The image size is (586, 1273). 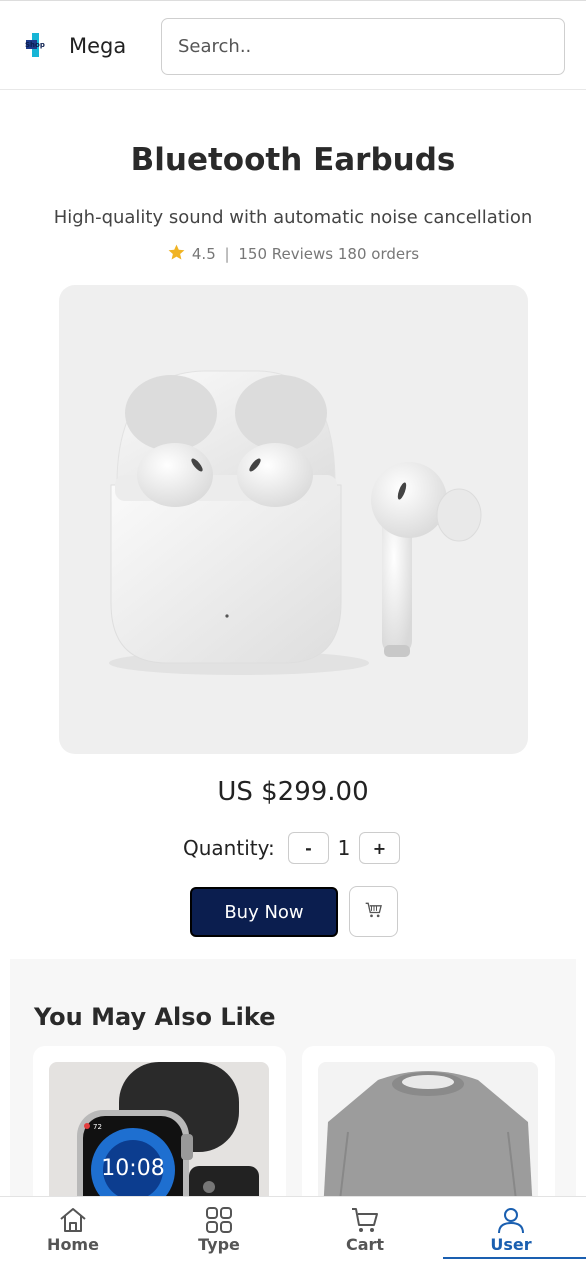 What do you see at coordinates (308, 848) in the screenshot?
I see `quantity-decrease-button: -` at bounding box center [308, 848].